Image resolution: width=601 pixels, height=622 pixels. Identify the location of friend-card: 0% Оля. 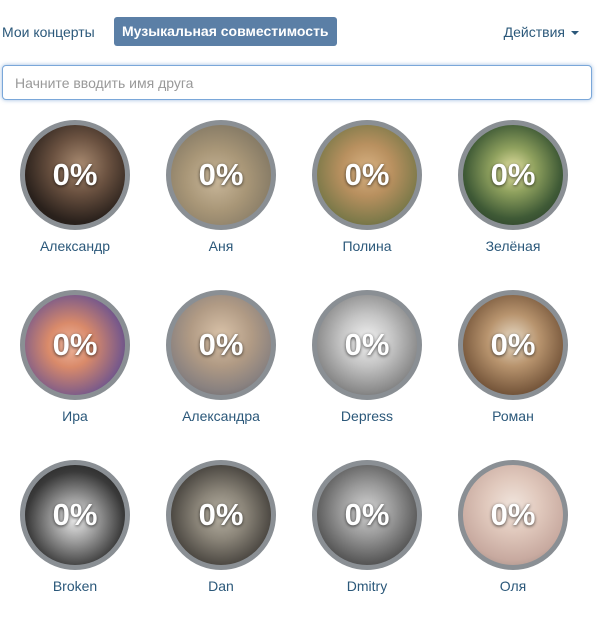
(513, 535).